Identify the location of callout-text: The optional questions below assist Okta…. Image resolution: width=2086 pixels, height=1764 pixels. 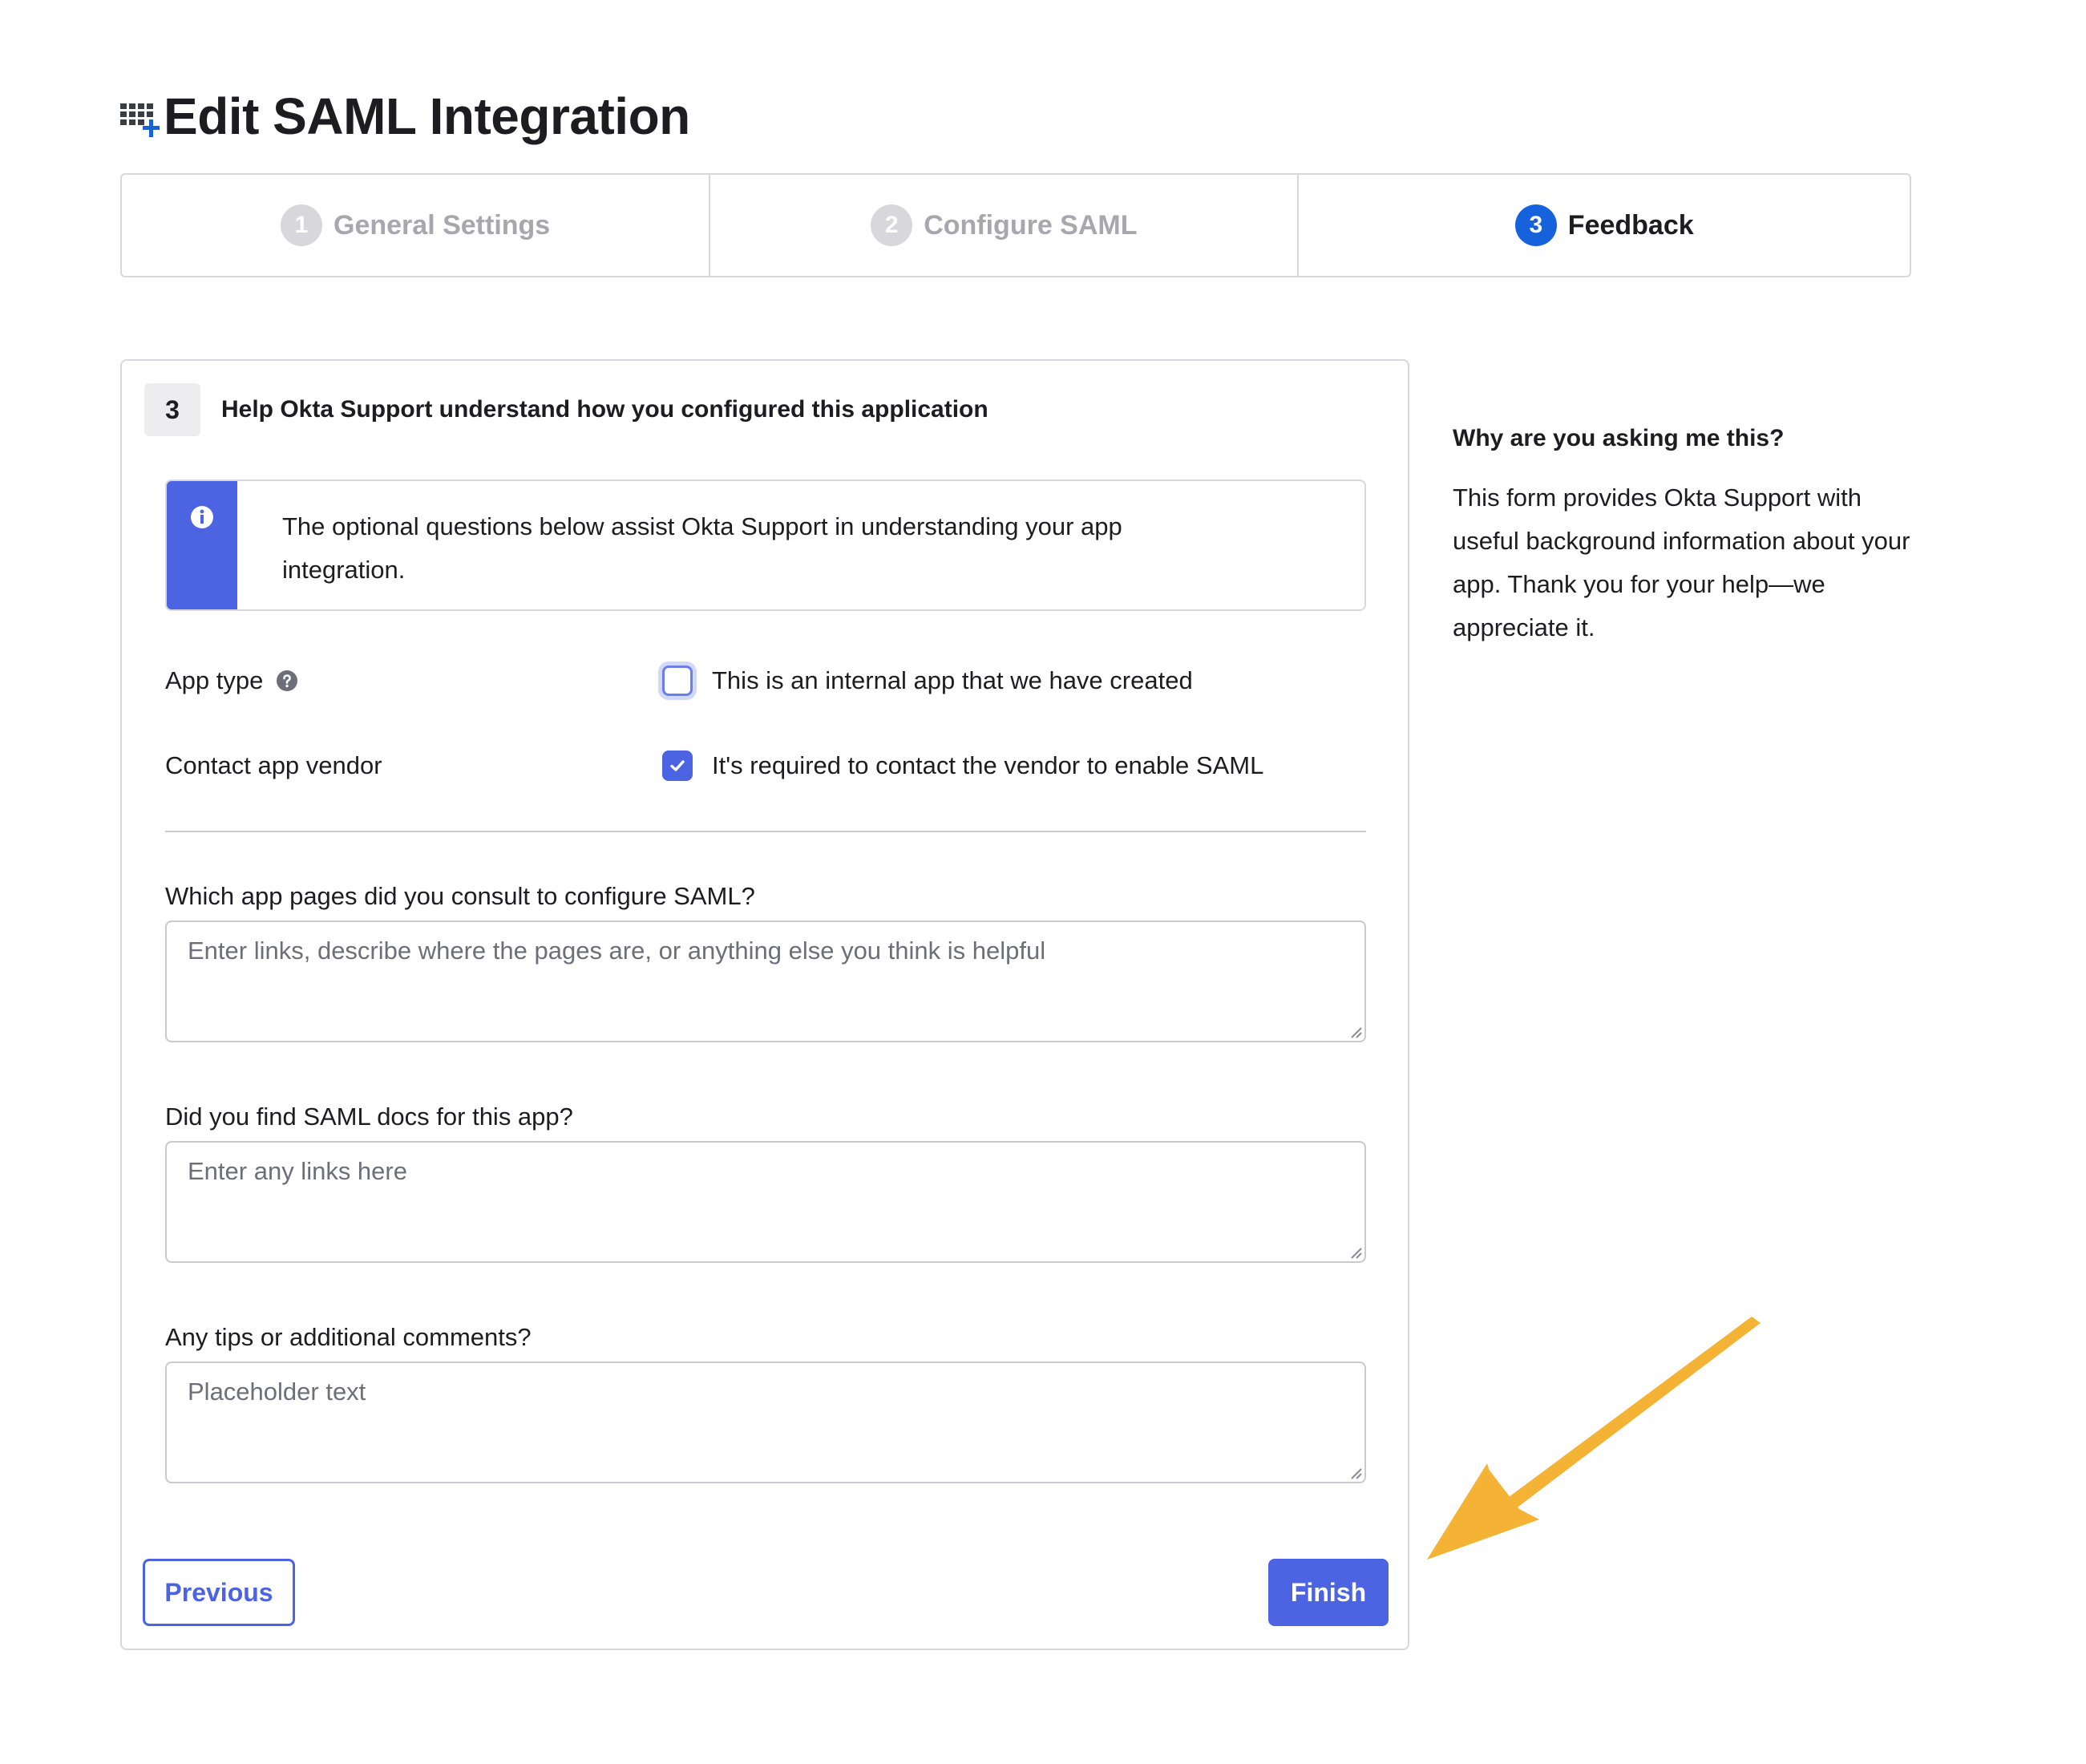
(702, 548).